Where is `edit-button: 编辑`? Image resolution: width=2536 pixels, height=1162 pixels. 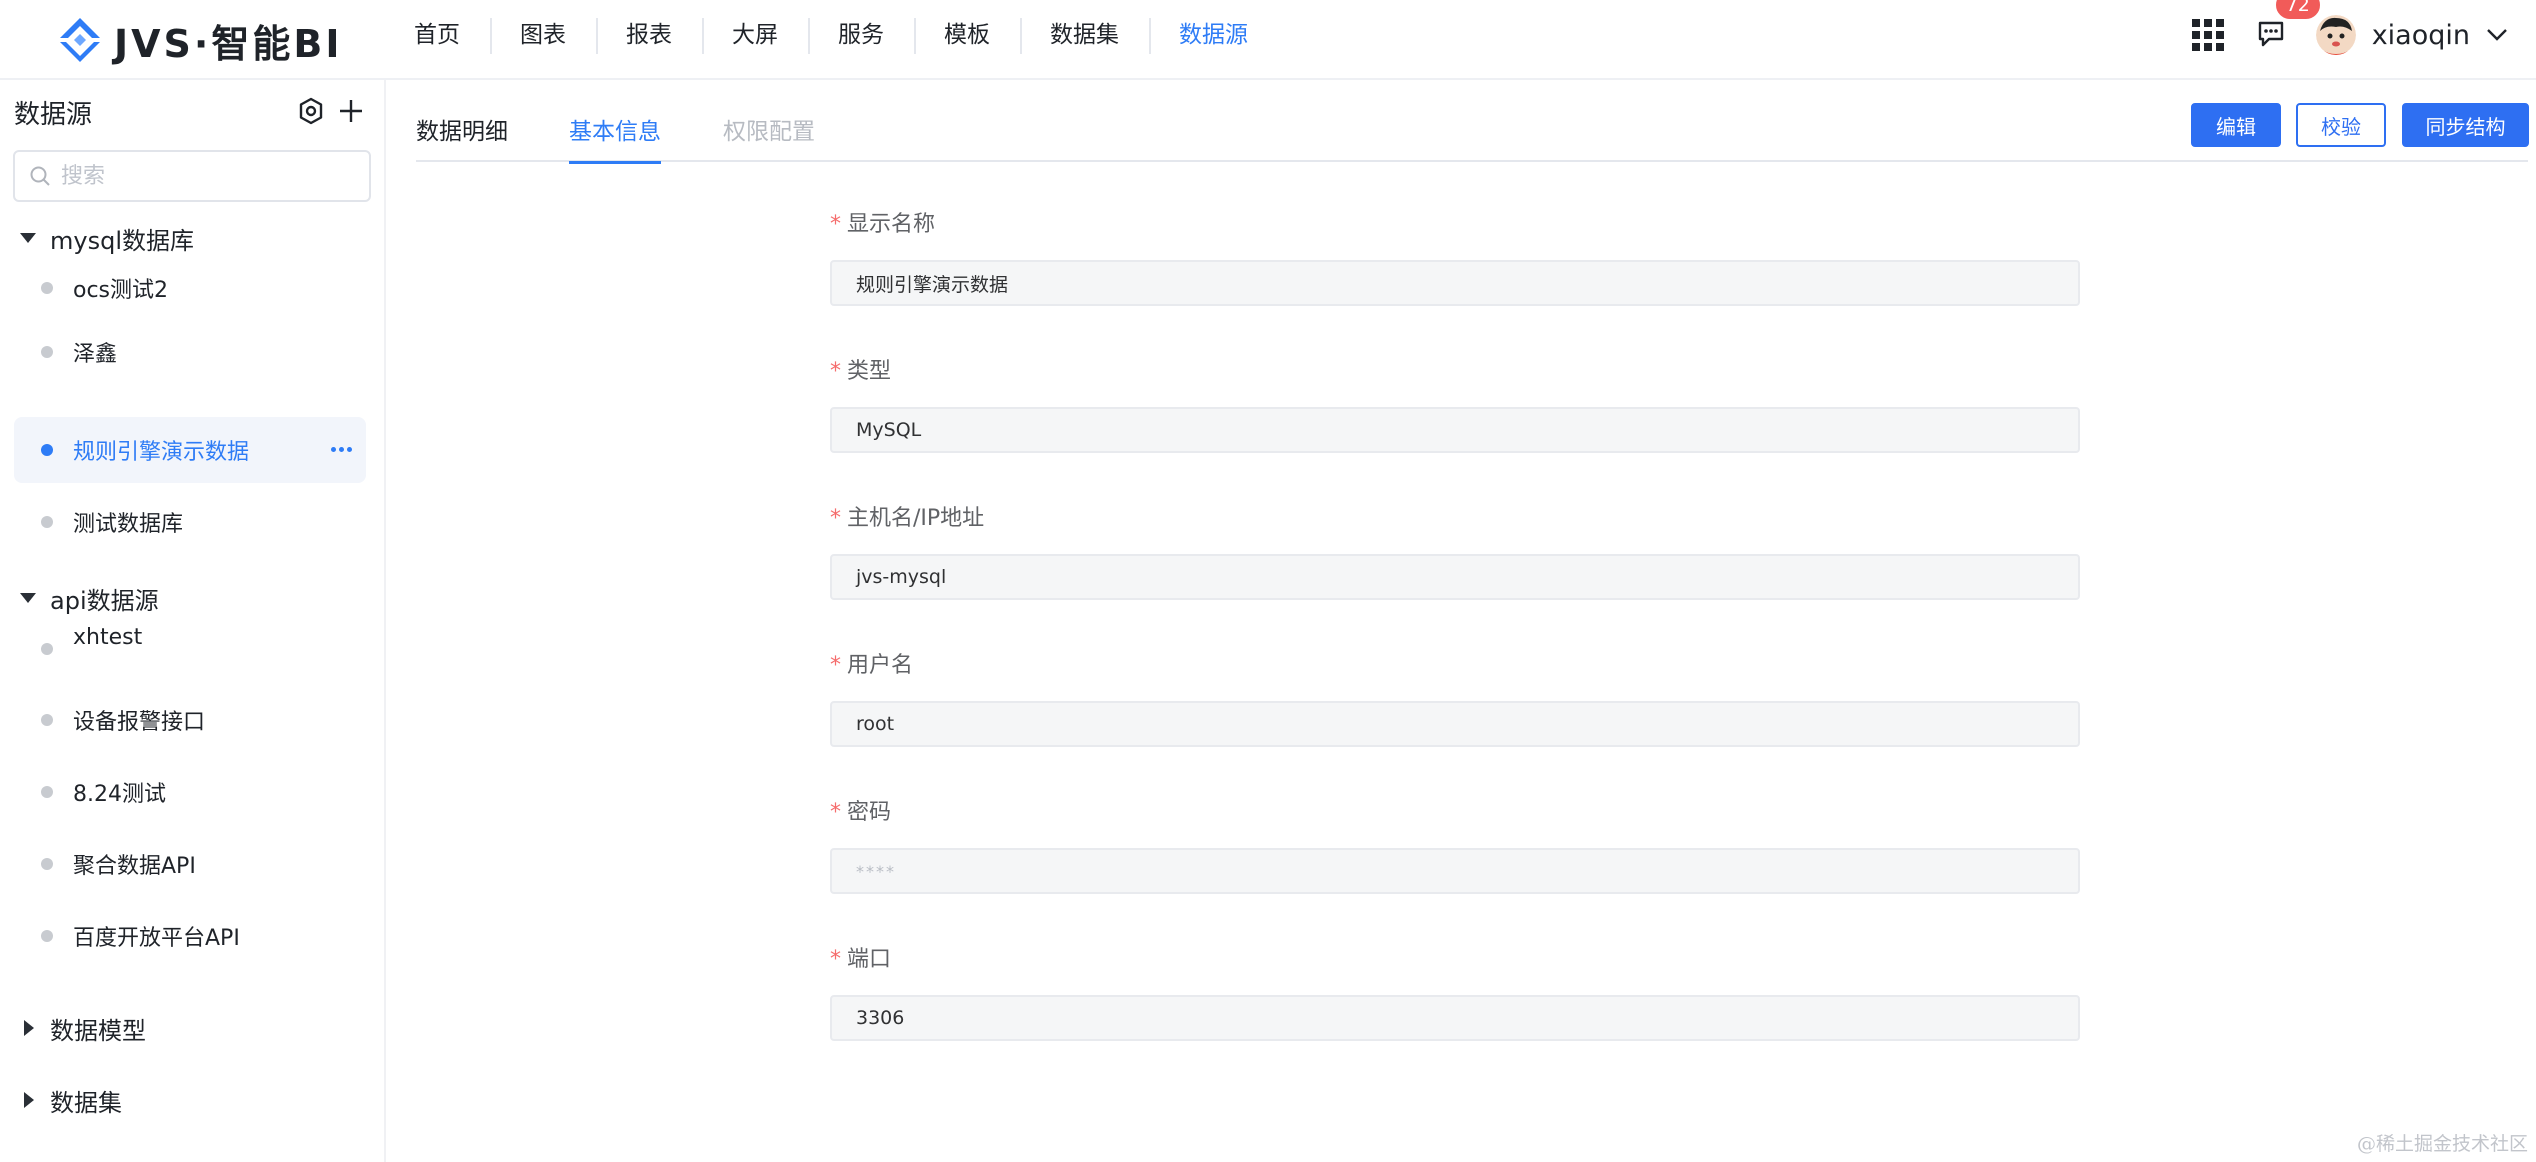 edit-button: 编辑 is located at coordinates (2236, 125).